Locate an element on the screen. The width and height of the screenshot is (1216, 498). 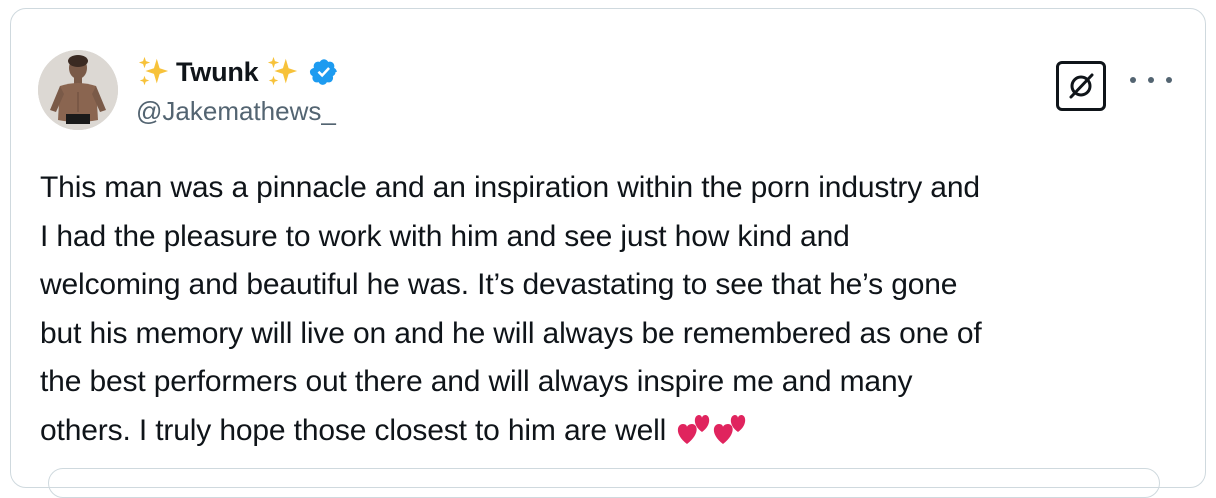
grok-button is located at coordinates (1081, 86).